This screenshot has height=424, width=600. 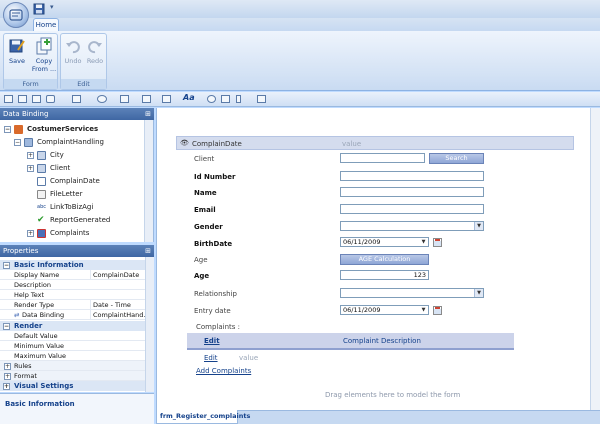 I want to click on application-menu-button, so click(x=16, y=15).